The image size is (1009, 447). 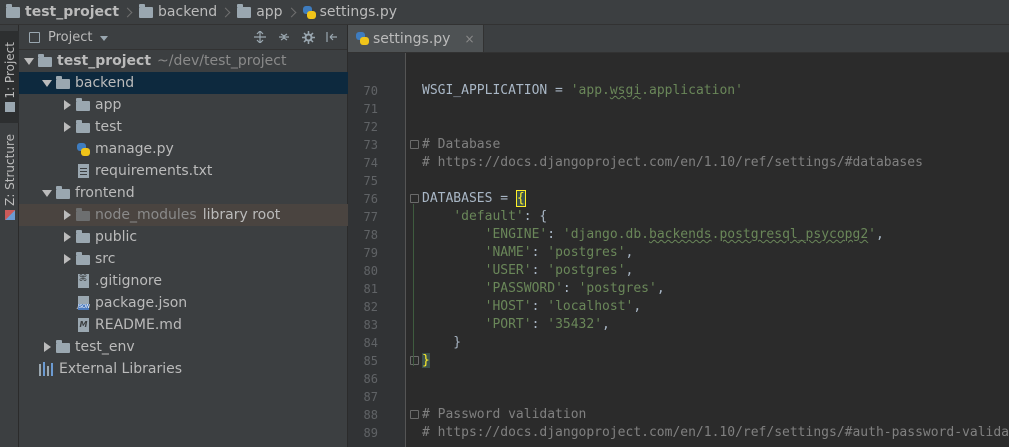 I want to click on tree-item-manage-py: manage.py, so click(x=183, y=149).